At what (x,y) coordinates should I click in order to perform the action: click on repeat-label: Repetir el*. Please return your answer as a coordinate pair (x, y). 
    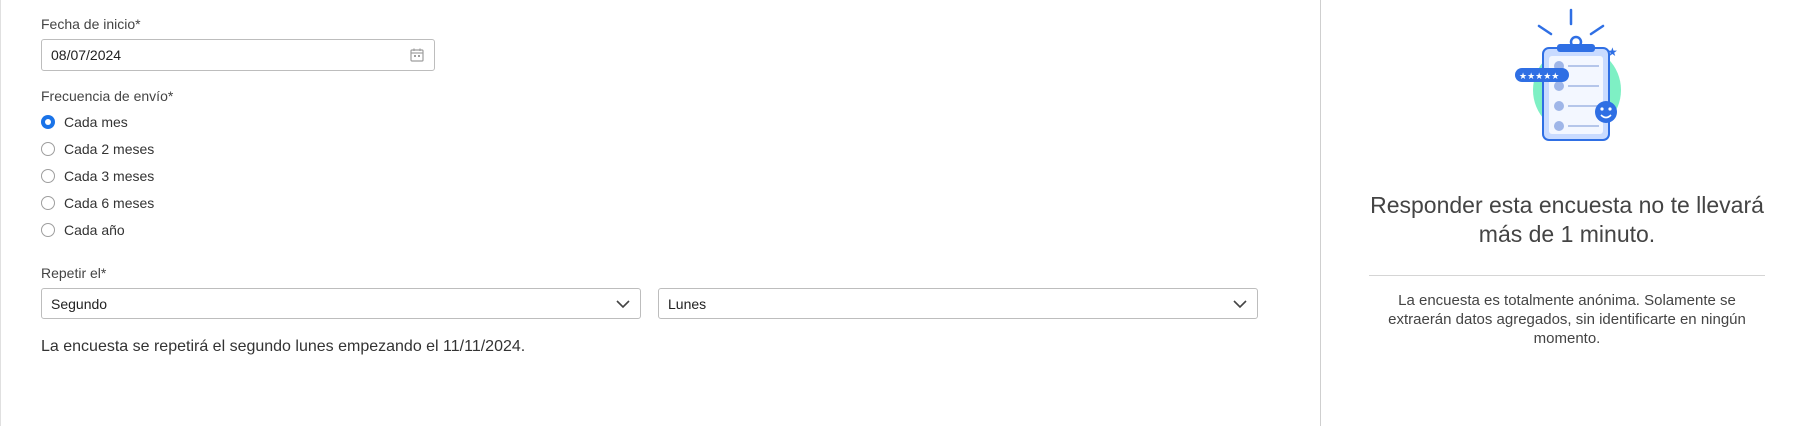
    Looking at the image, I should click on (74, 273).